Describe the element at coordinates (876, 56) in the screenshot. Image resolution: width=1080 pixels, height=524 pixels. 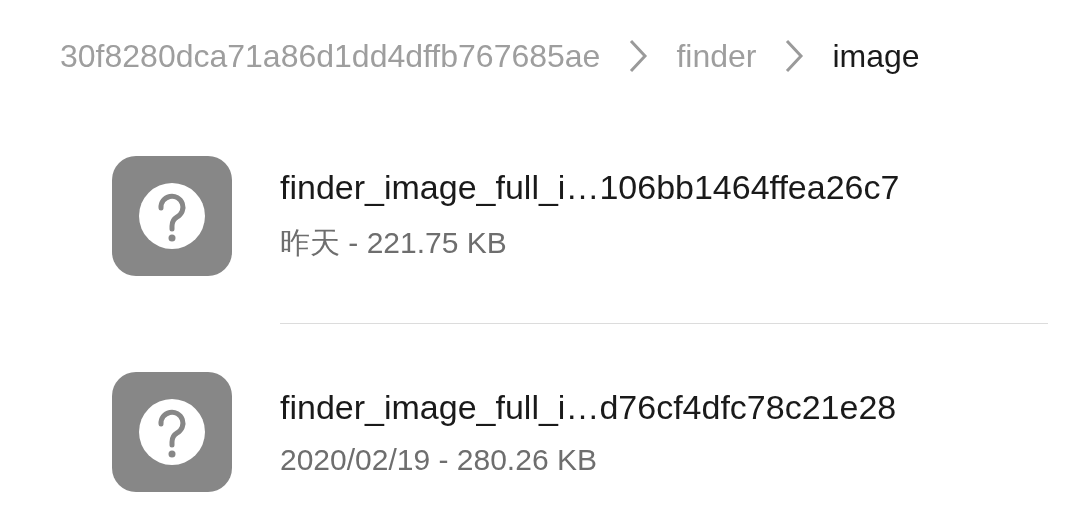
I see `breadcrumb-item: image` at that location.